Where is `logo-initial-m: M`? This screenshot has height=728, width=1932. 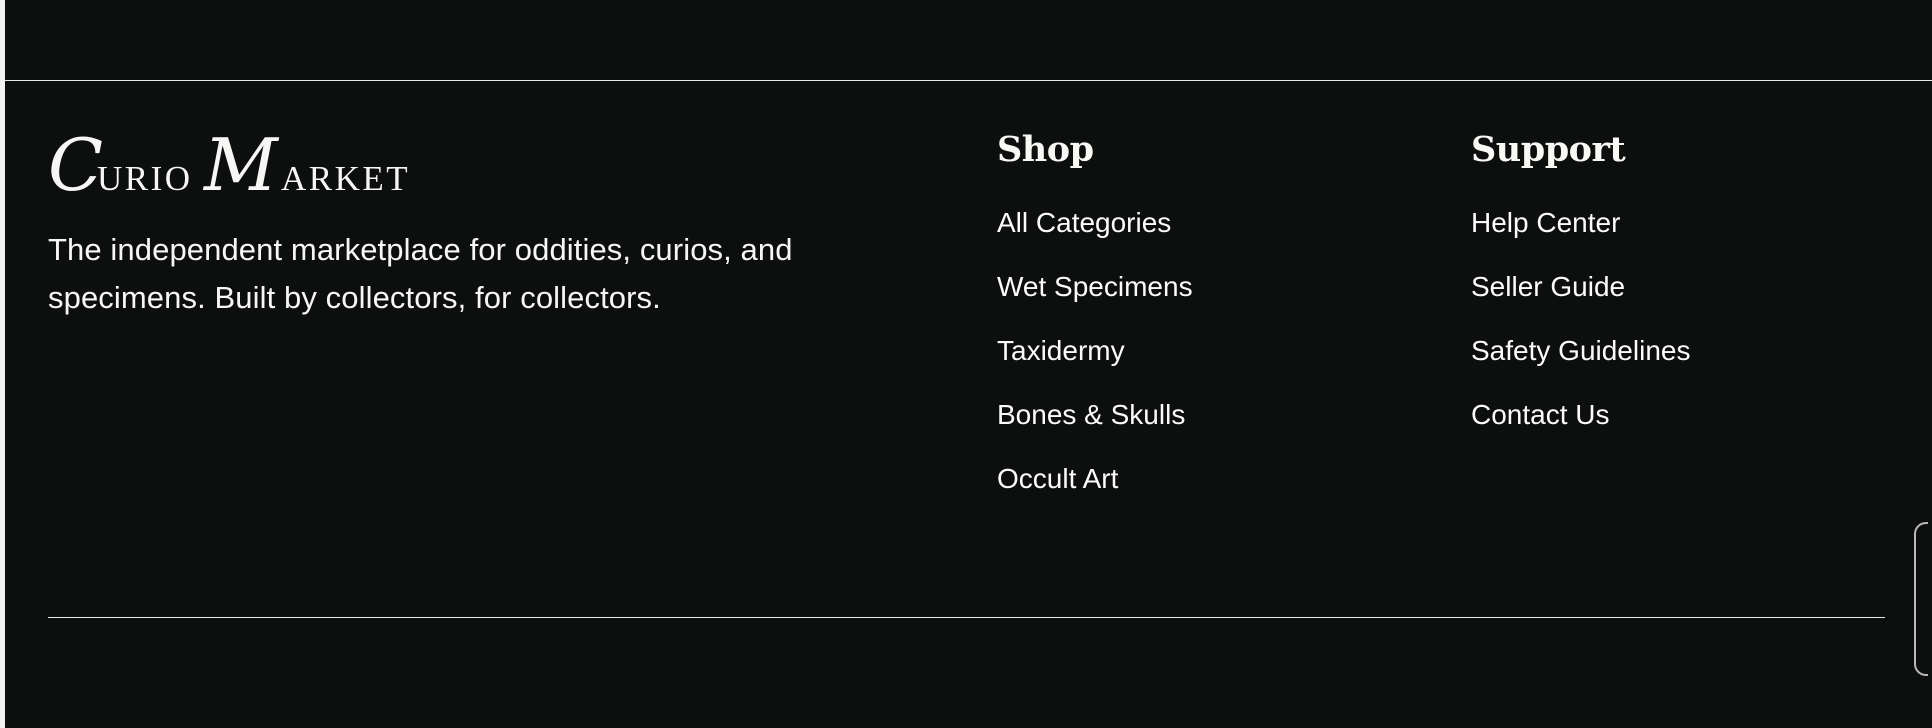 logo-initial-m: M is located at coordinates (241, 165).